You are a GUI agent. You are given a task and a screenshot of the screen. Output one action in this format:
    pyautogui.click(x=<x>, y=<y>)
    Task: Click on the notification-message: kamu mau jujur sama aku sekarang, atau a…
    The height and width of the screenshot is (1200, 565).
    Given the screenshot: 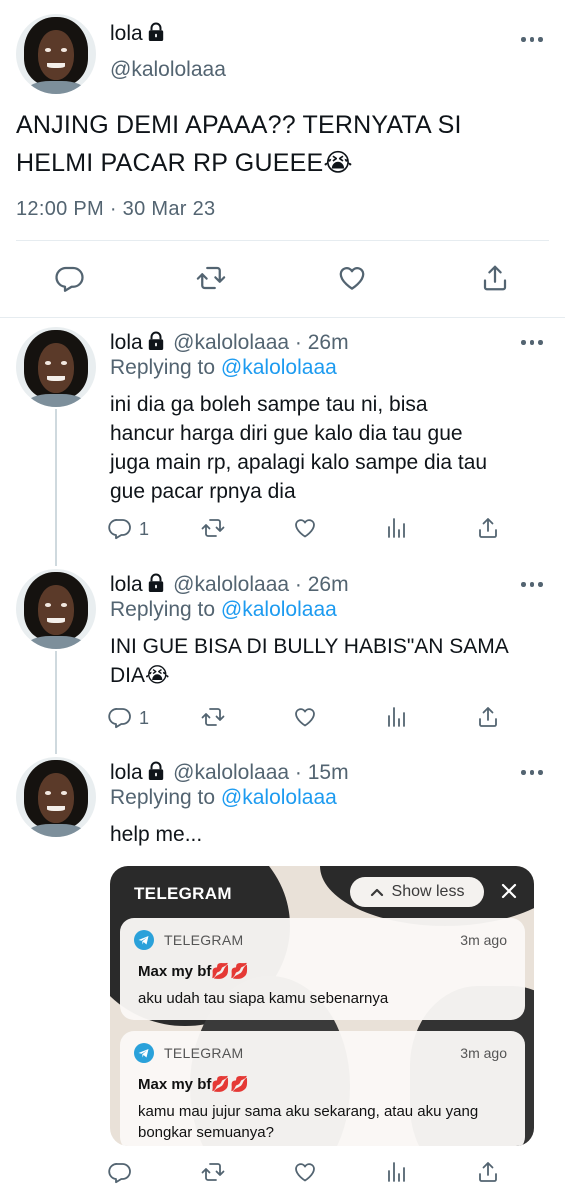 What is the action you would take?
    pyautogui.click(x=308, y=1122)
    